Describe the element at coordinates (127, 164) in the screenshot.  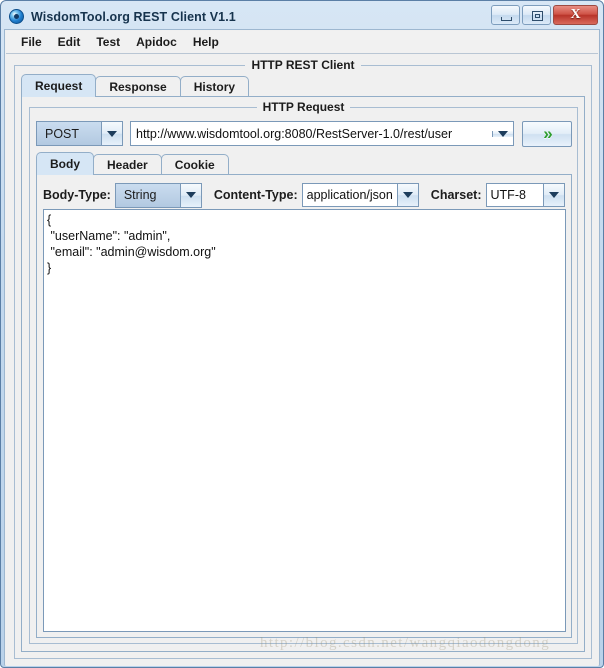
I see `tab-header: Header` at that location.